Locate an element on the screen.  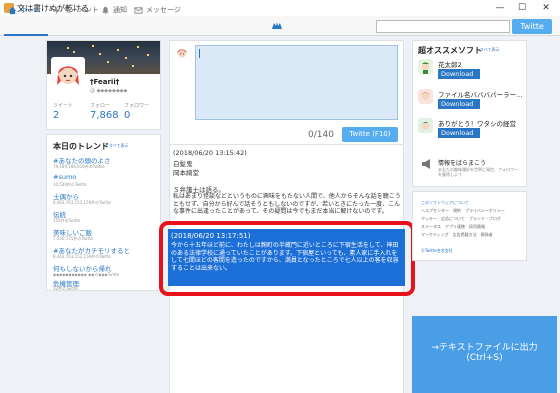
export-shortcut: (Ctrl+S) is located at coordinates (484, 358).